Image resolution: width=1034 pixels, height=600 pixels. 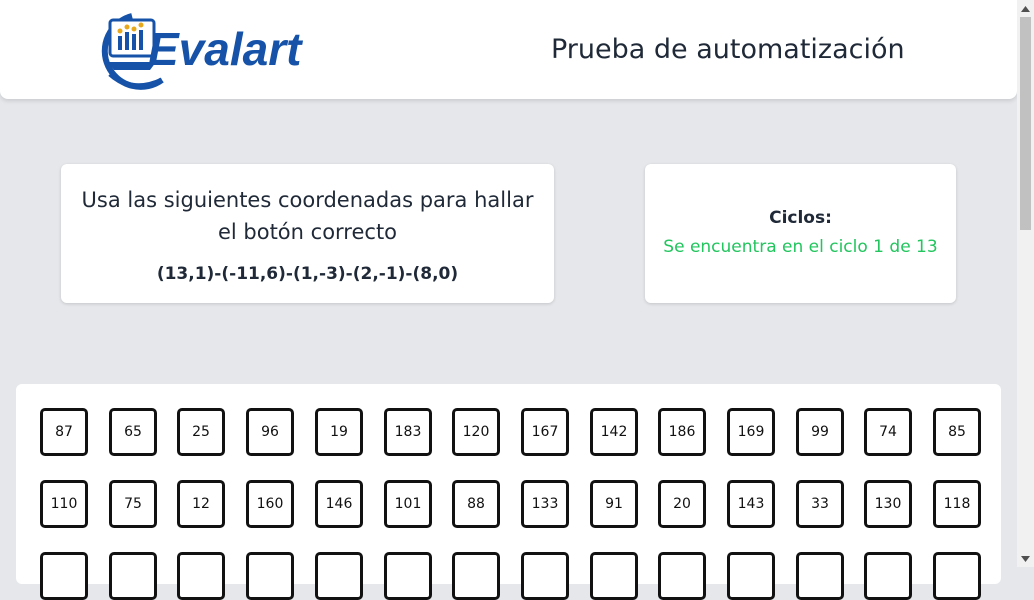 What do you see at coordinates (408, 504) in the screenshot?
I see `grid-button: 101` at bounding box center [408, 504].